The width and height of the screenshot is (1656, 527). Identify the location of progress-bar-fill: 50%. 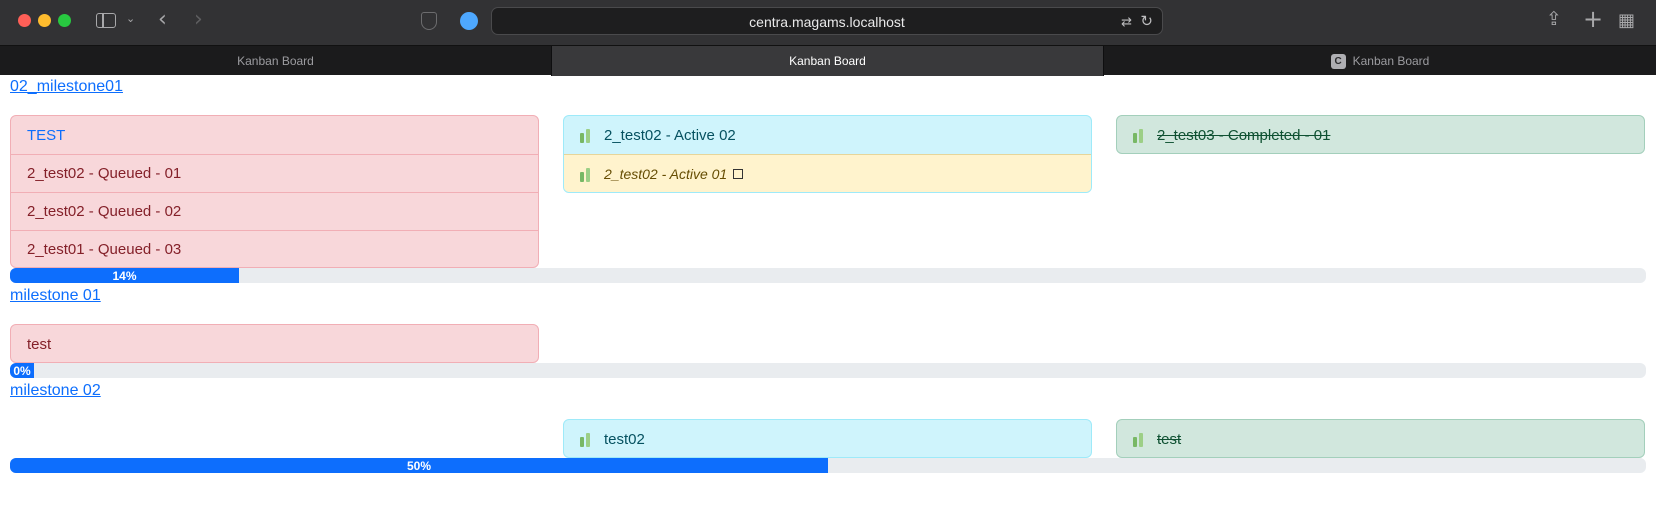
(419, 465).